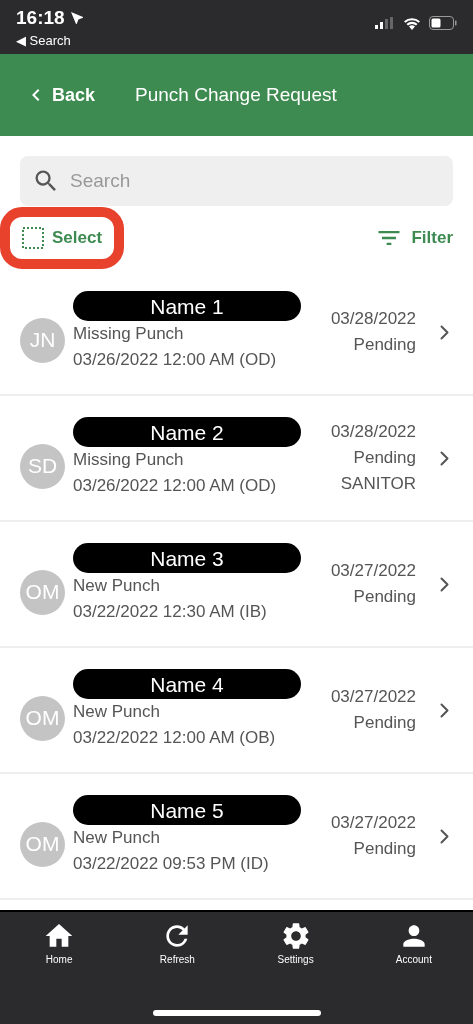  Describe the element at coordinates (187, 810) in the screenshot. I see `employee-name: Name 5` at that location.